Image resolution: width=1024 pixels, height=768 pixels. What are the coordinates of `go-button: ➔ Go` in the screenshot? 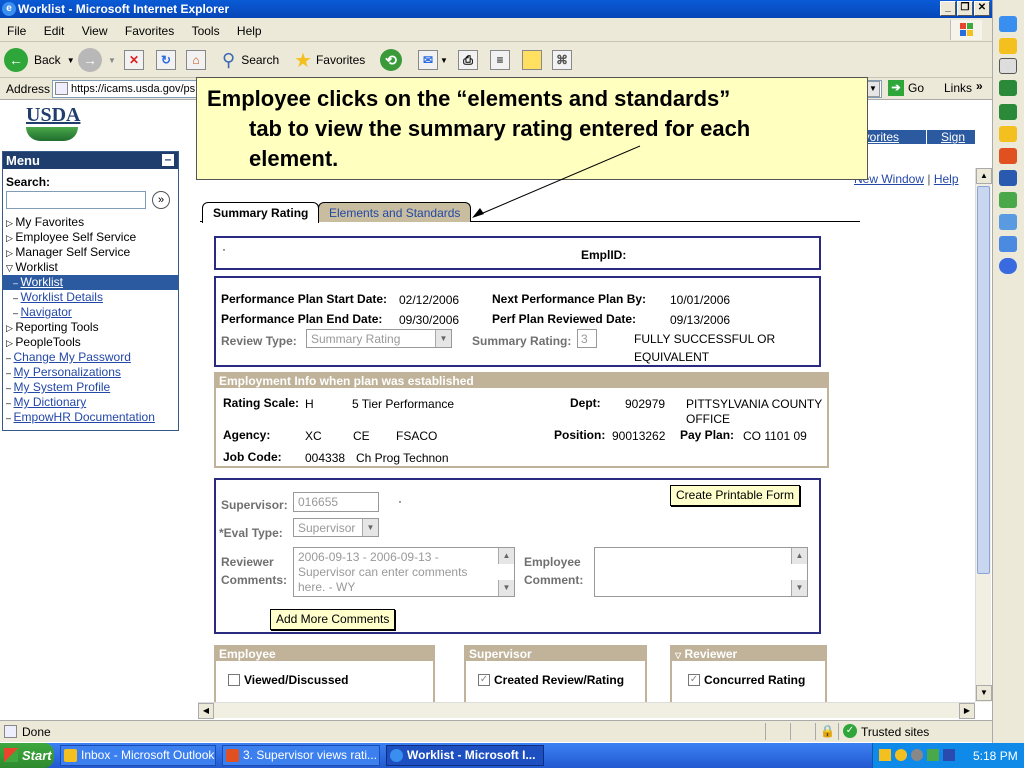 It's located at (906, 88).